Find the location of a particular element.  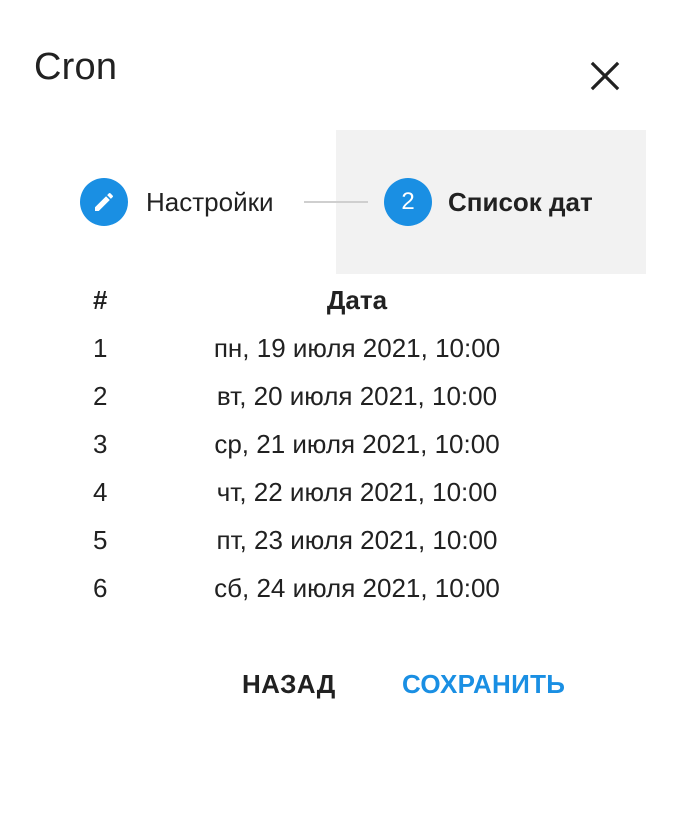

table-row: 4 чт, 22 июля 2021, 10:00 is located at coordinates (338, 492).